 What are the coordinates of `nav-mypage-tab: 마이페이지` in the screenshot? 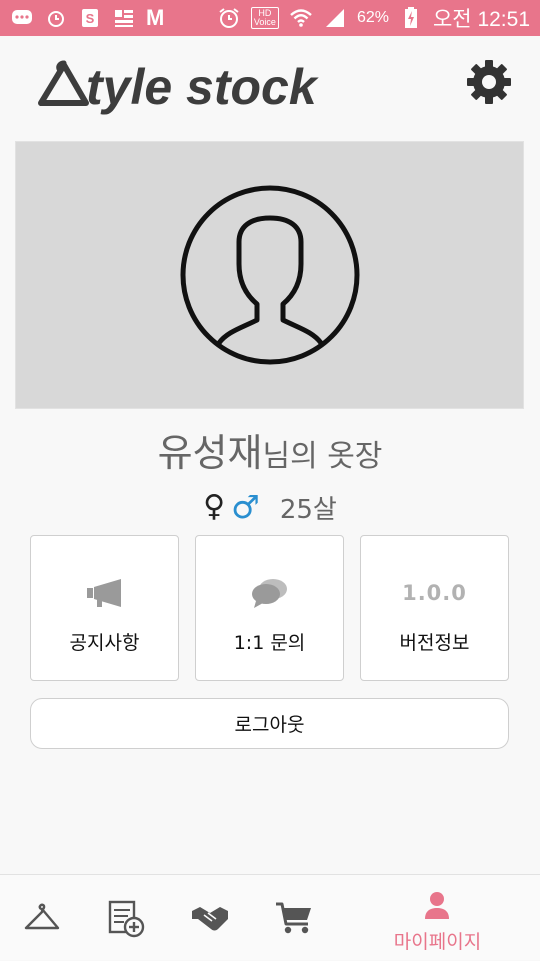 It's located at (437, 918).